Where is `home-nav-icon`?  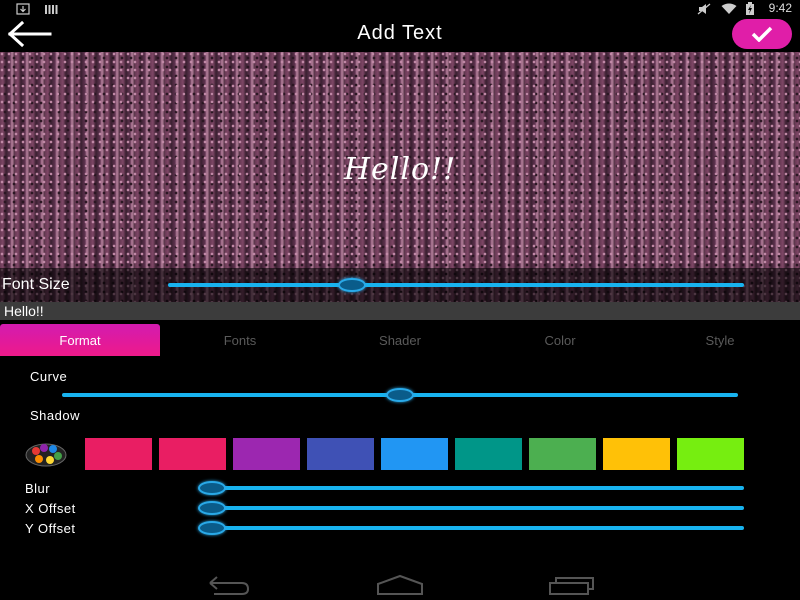
home-nav-icon is located at coordinates (400, 585).